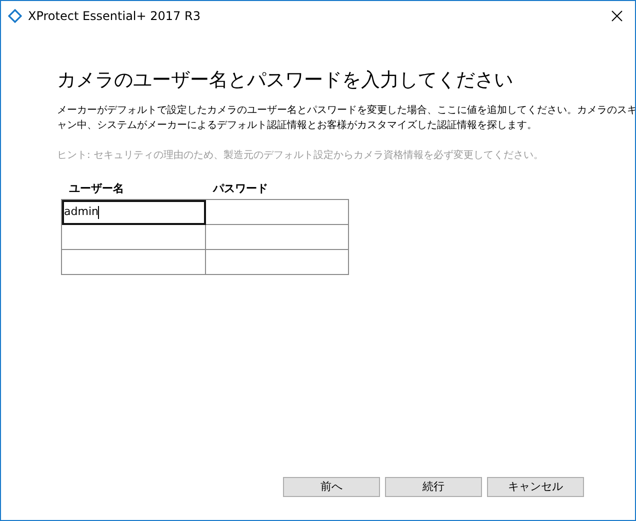  Describe the element at coordinates (81, 212) in the screenshot. I see `cell-text: admin` at that location.